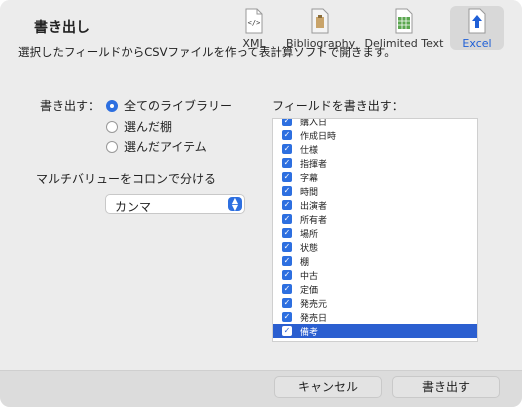  Describe the element at coordinates (375, 275) in the screenshot. I see `field-row: ✓ 中古` at that location.